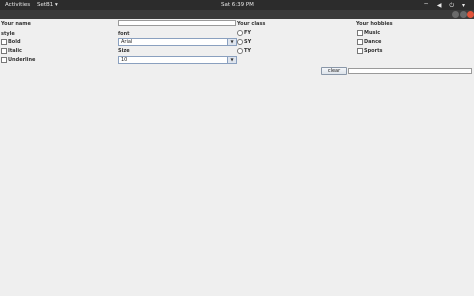 The width and height of the screenshot is (474, 296). What do you see at coordinates (334, 71) in the screenshot?
I see `clear-button: clear` at bounding box center [334, 71].